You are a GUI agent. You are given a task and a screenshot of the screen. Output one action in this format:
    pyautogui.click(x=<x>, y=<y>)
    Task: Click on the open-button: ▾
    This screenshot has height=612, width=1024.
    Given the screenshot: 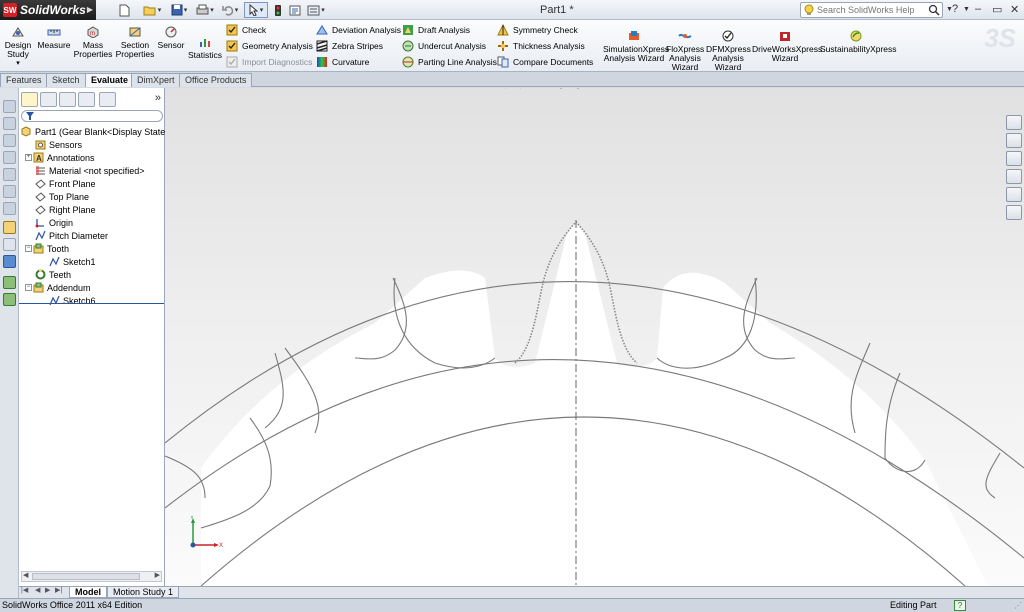 What is the action you would take?
    pyautogui.click(x=152, y=10)
    